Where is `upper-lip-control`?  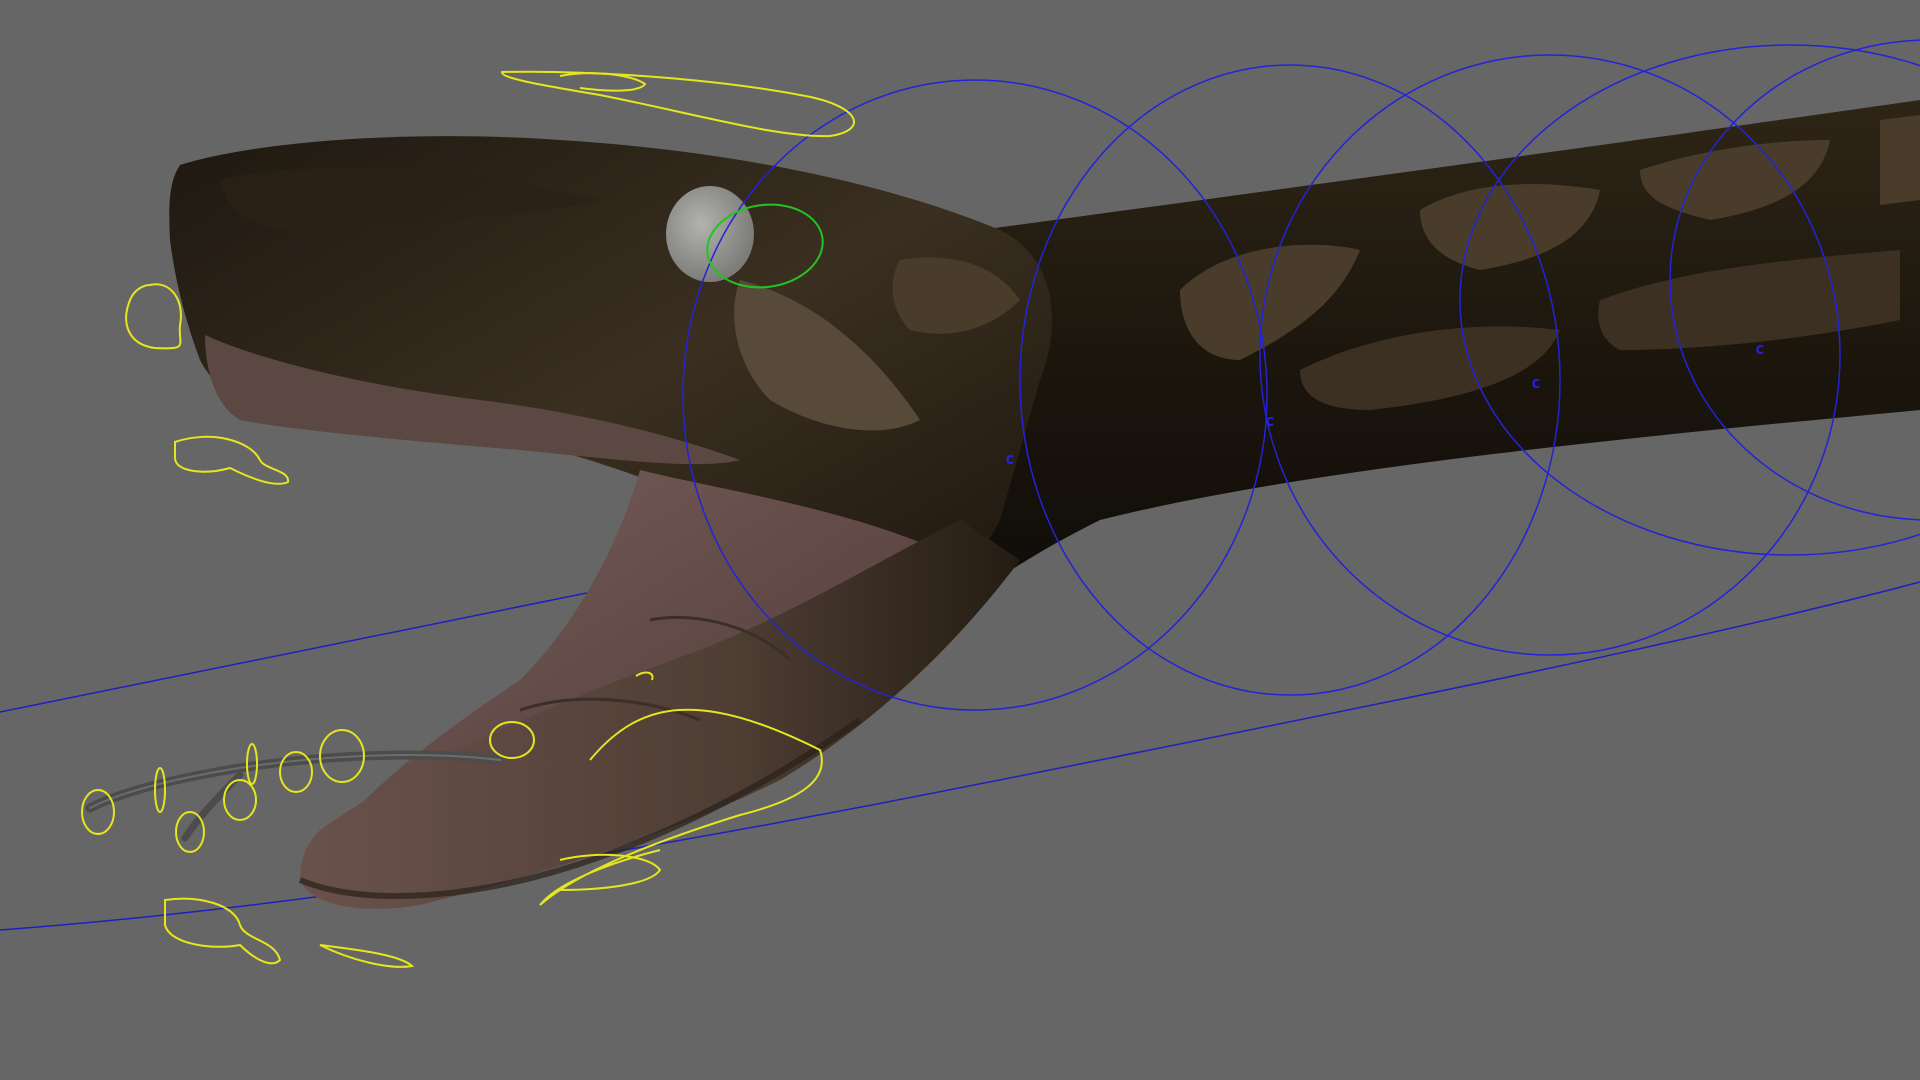
upper-lip-control is located at coordinates (232, 460).